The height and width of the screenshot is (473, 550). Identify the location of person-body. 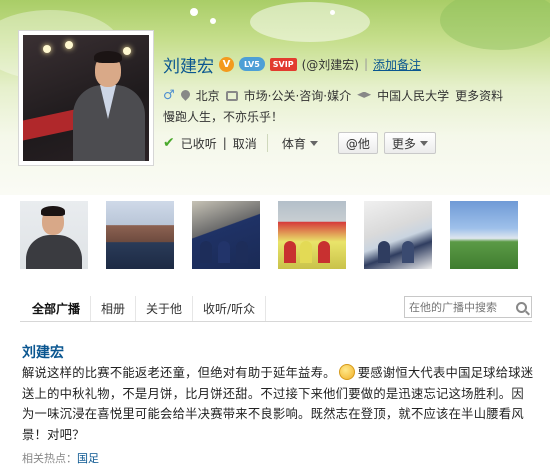
(54, 252).